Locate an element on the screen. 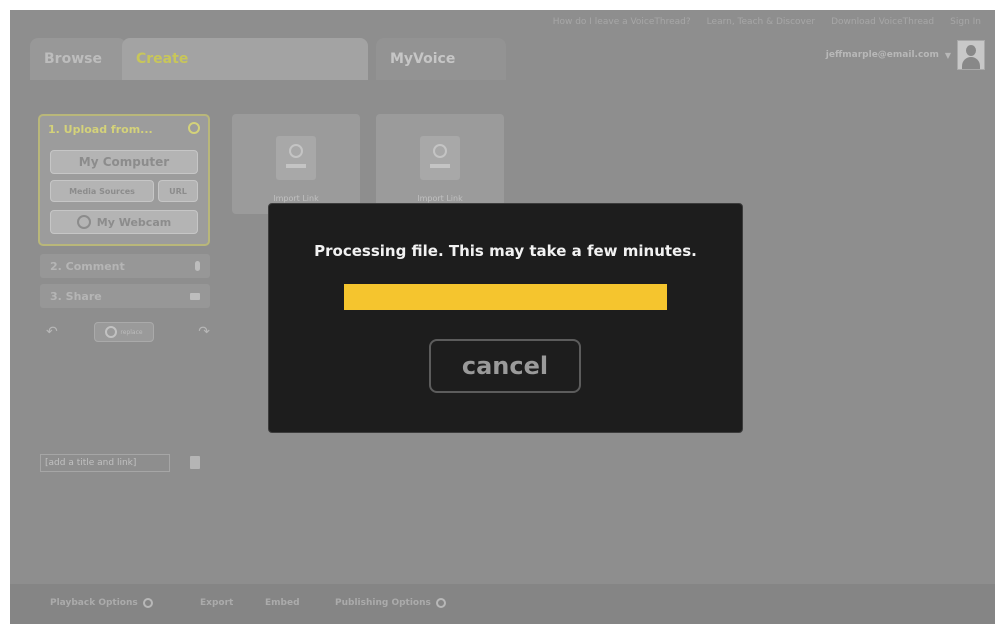 This screenshot has width=995, height=624. avatar is located at coordinates (971, 55).